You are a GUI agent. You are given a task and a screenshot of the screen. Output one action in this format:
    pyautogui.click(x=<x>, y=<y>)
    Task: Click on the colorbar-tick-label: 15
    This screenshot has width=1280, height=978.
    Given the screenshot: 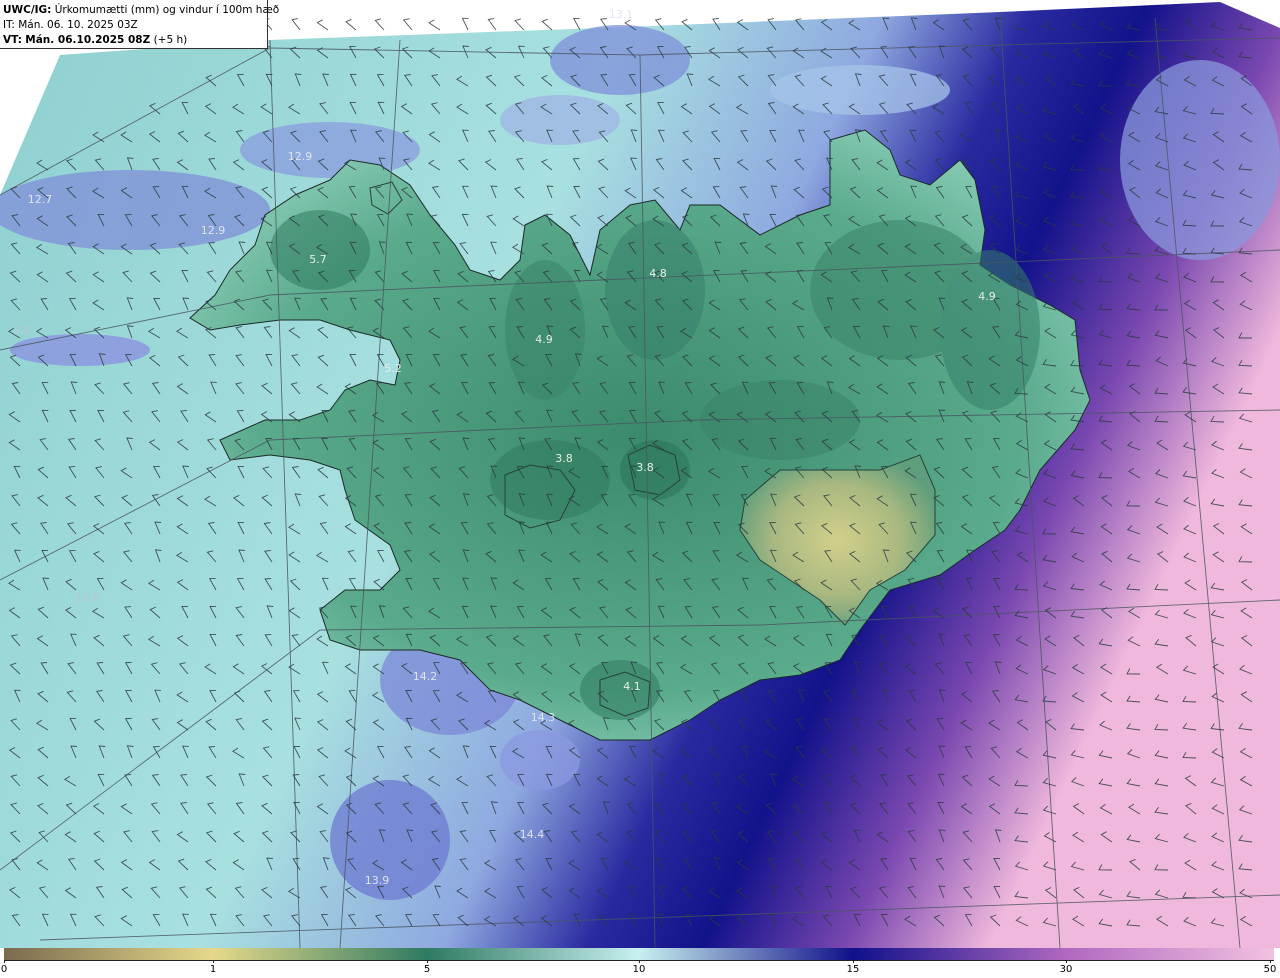 What is the action you would take?
    pyautogui.click(x=853, y=969)
    